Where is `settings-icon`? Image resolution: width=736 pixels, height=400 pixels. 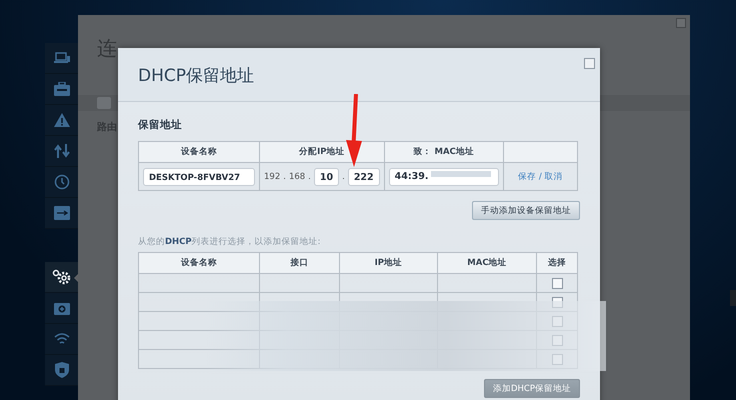
settings-icon is located at coordinates (62, 277).